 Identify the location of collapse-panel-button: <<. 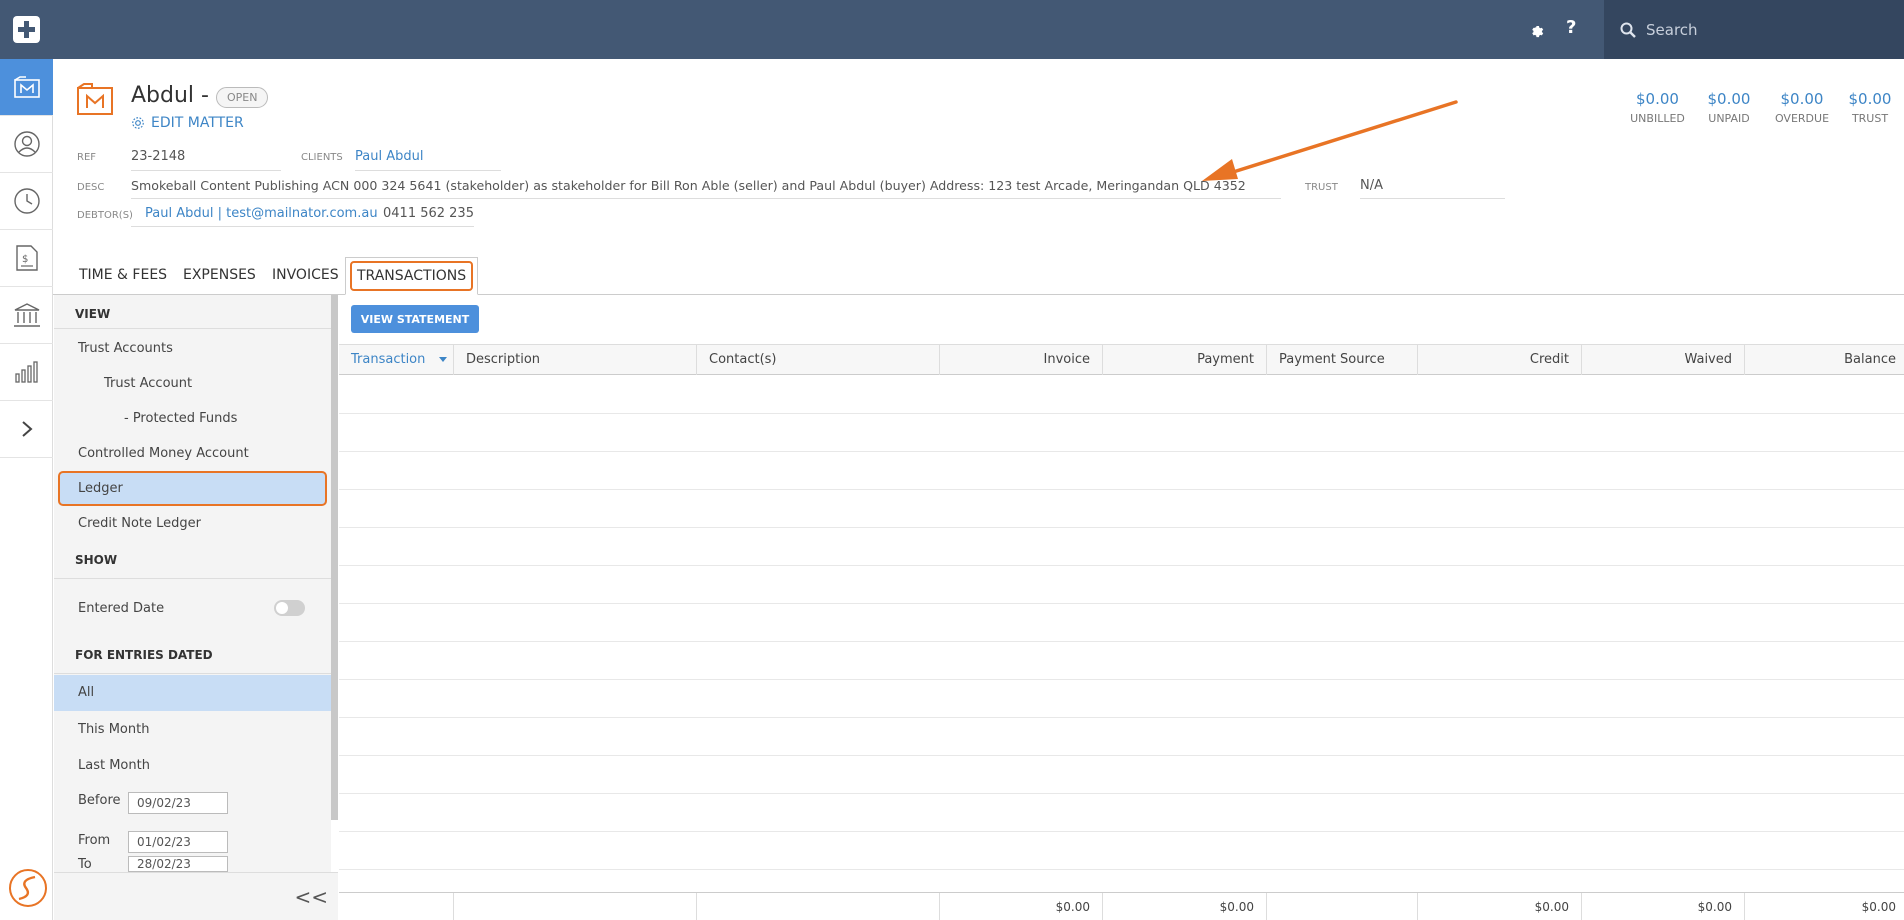
(311, 897).